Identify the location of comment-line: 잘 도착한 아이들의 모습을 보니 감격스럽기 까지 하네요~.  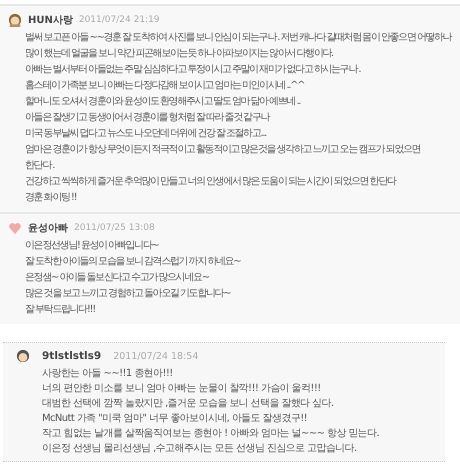
(133, 262).